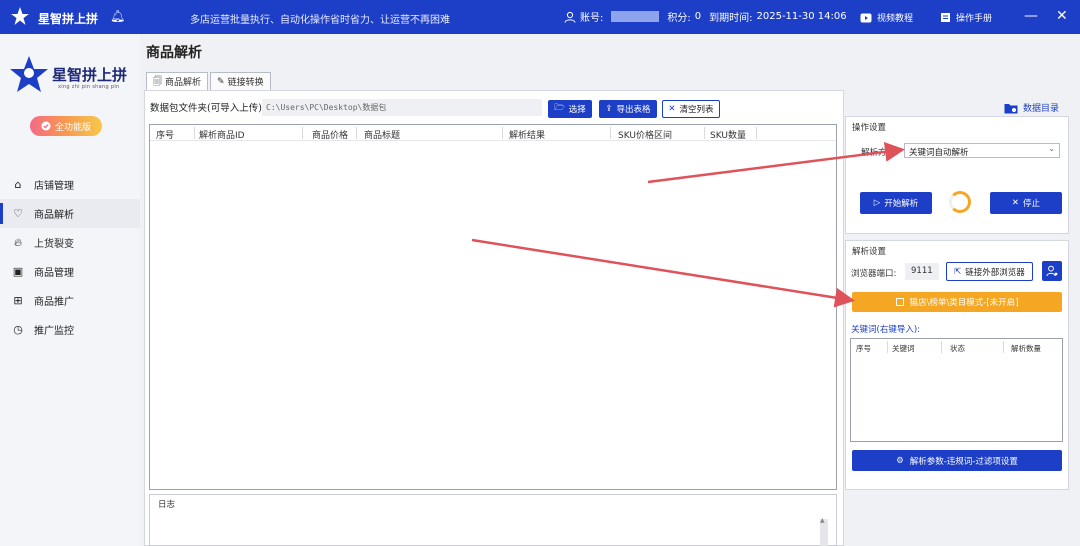 This screenshot has height=546, width=1080. What do you see at coordinates (20, 16) in the screenshot?
I see `app-logo-icon` at bounding box center [20, 16].